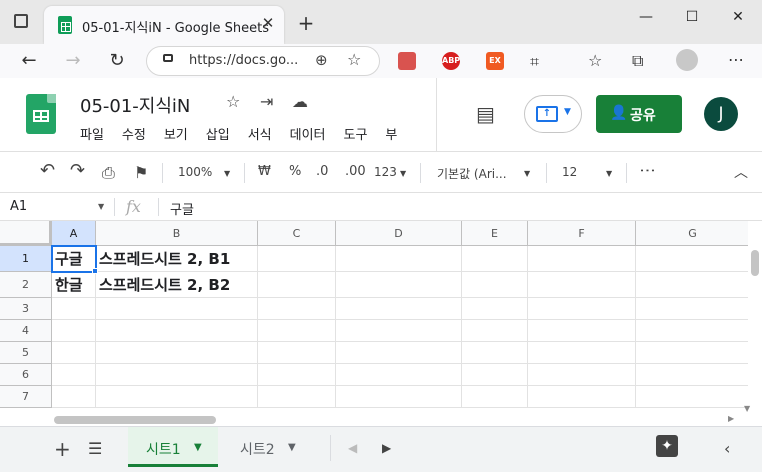  Describe the element at coordinates (177, 233) in the screenshot. I see `column-header-b: B` at that location.